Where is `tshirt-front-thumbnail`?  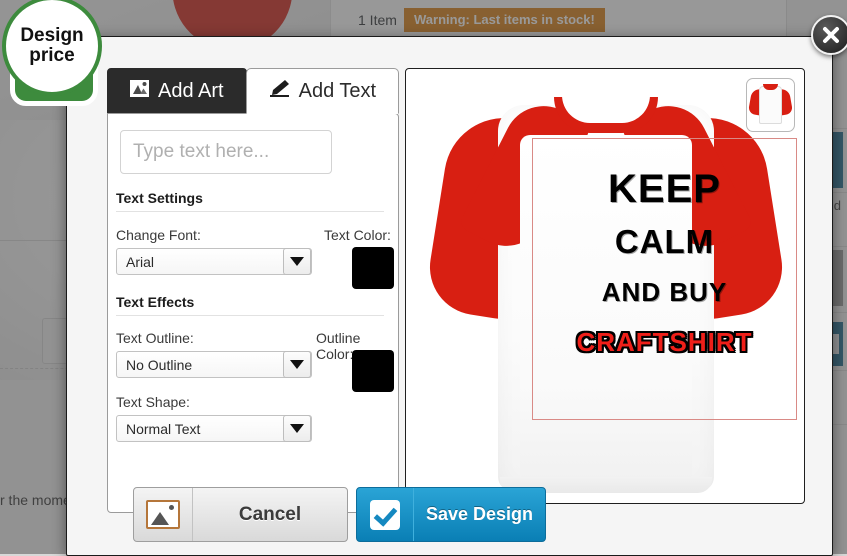
tshirt-front-thumbnail is located at coordinates (770, 105).